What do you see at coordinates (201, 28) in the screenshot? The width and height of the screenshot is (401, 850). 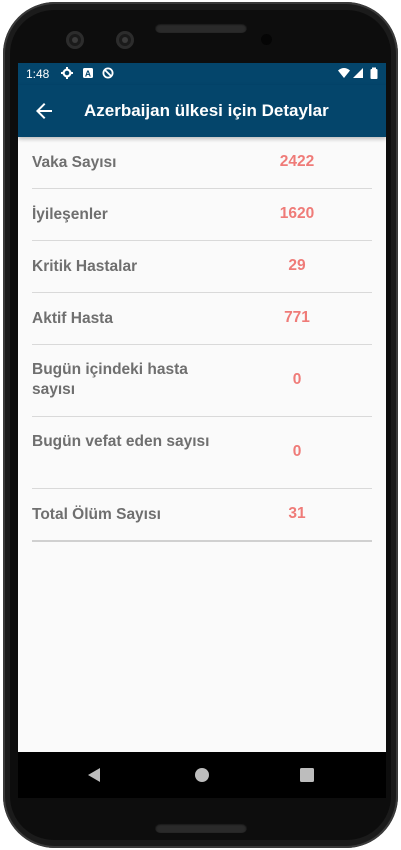 I see `earpiece-speaker` at bounding box center [201, 28].